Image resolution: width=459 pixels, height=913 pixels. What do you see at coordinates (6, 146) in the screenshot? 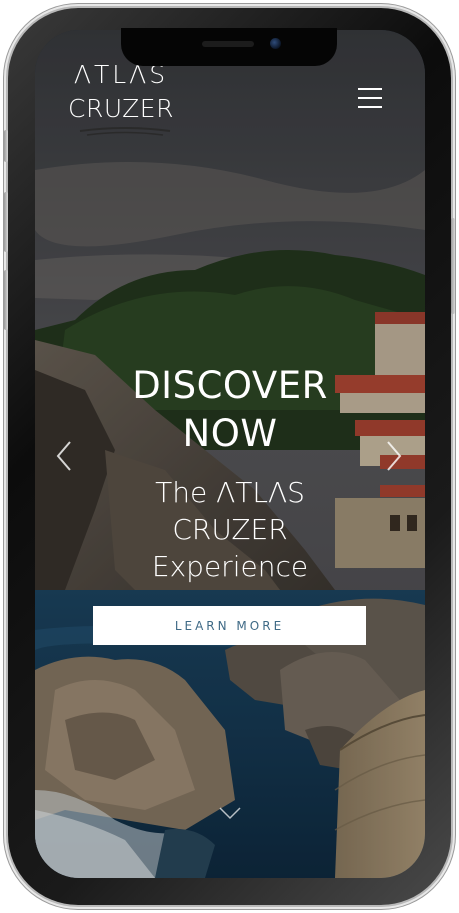
I see `mute-switch` at bounding box center [6, 146].